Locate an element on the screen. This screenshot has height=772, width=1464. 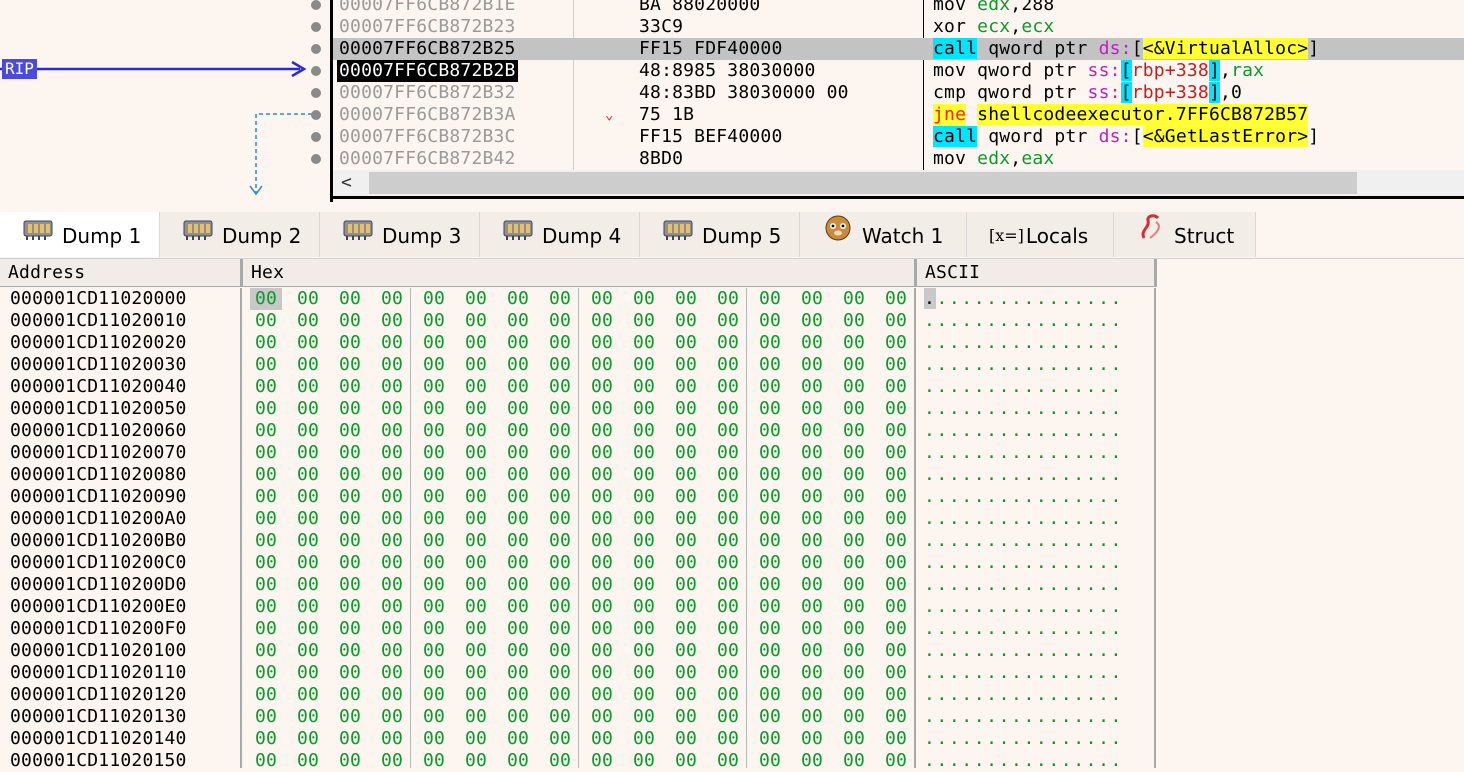
dump-row-address: 000001CD11020100 is located at coordinates (98, 651).